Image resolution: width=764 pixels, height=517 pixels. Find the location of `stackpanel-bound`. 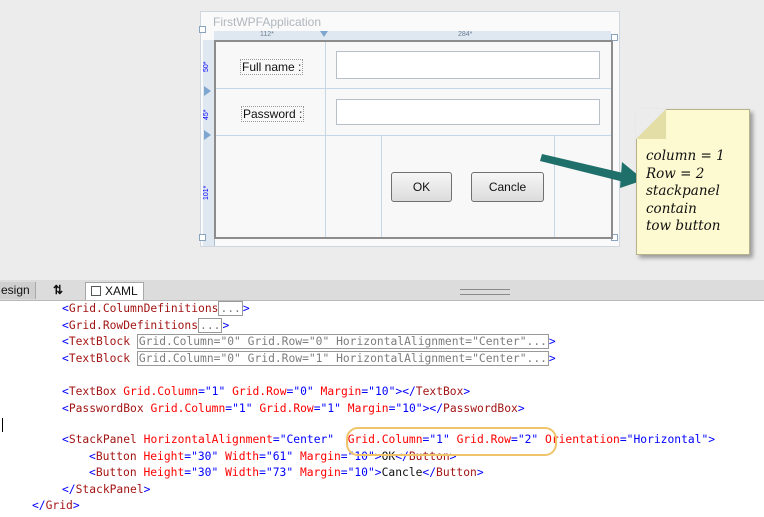

stackpanel-bound is located at coordinates (381, 186).